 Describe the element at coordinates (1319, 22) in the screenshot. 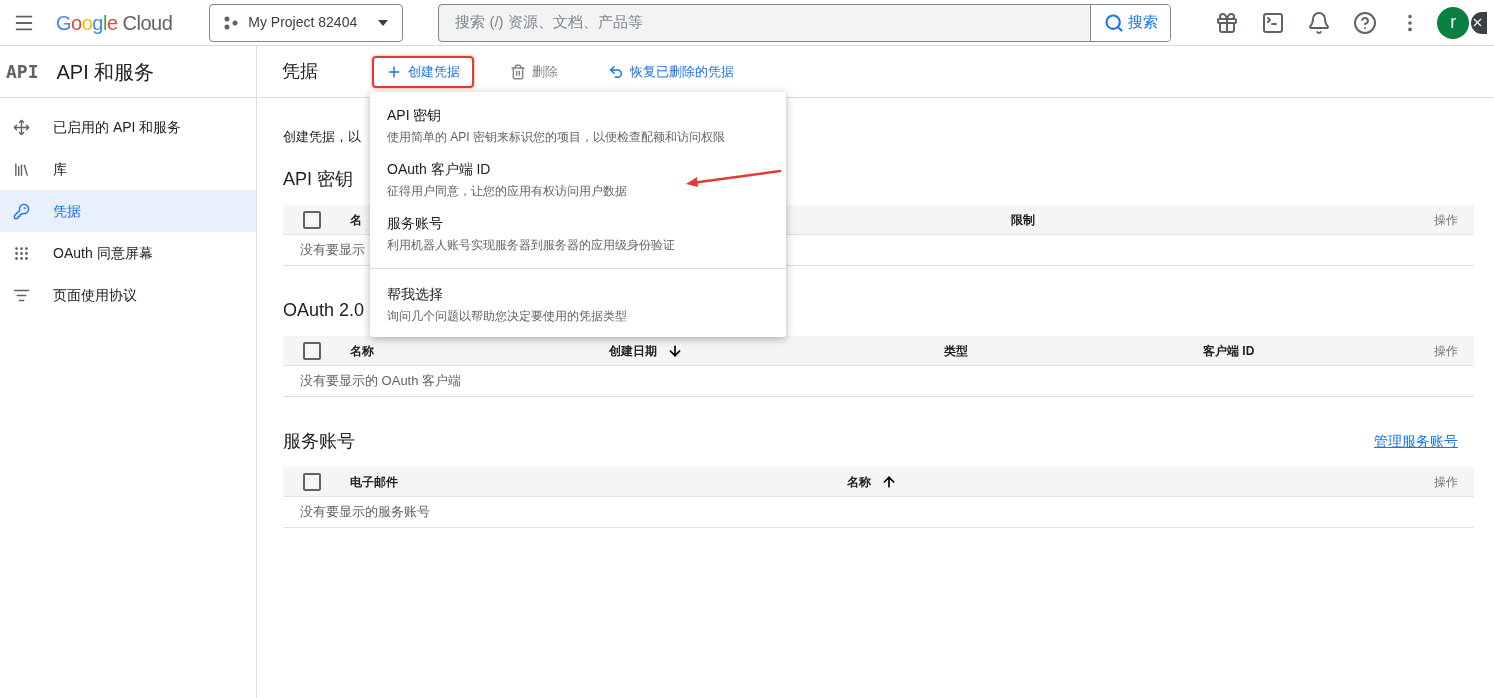

I see `notifications-icon` at that location.